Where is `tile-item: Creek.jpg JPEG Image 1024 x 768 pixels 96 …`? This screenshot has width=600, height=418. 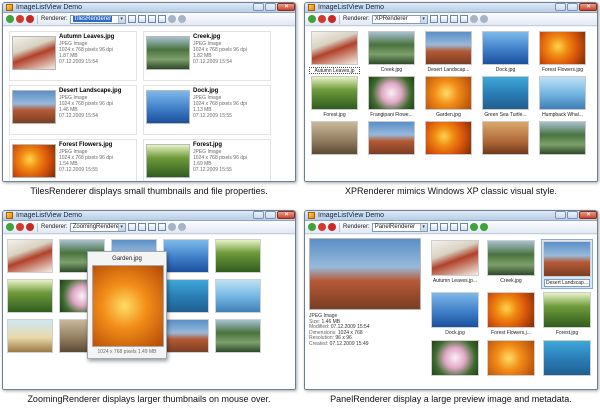 tile-item: Creek.jpg JPEG Image 1024 x 768 pixels 96 … is located at coordinates (207, 56).